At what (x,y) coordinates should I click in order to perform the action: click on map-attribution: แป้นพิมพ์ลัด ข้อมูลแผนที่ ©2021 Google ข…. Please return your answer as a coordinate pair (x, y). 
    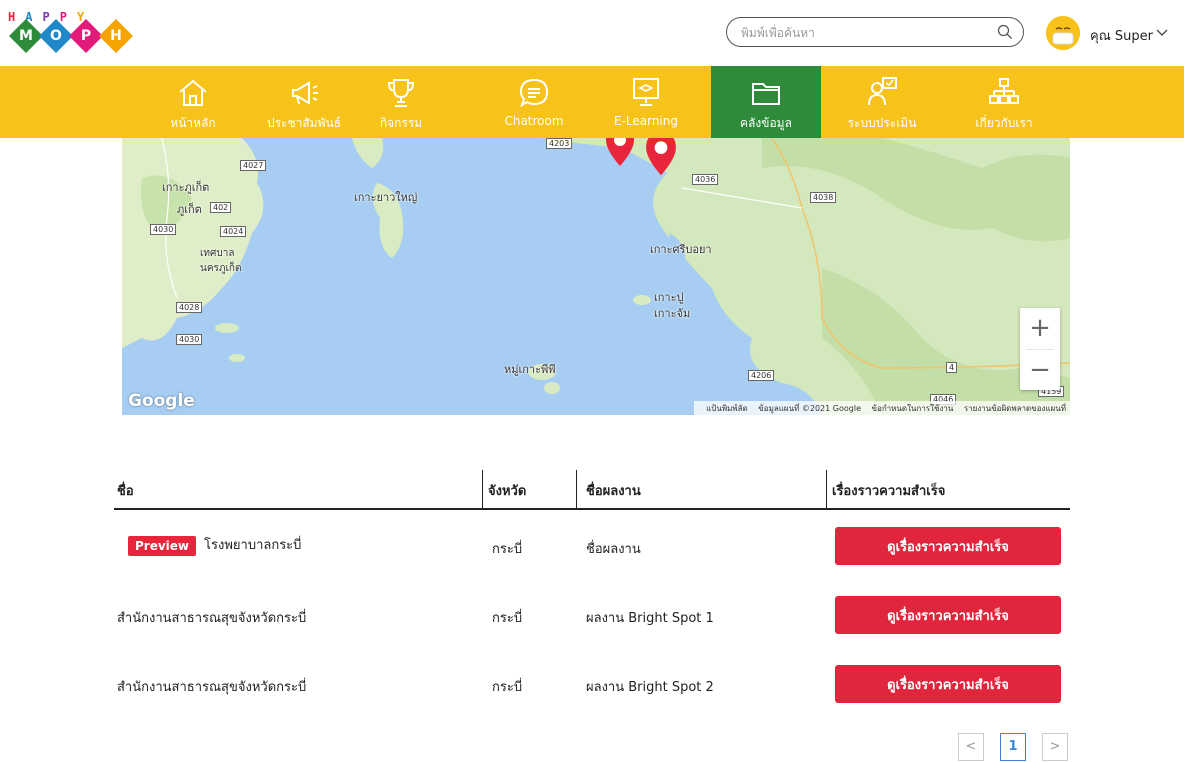
    Looking at the image, I should click on (882, 408).